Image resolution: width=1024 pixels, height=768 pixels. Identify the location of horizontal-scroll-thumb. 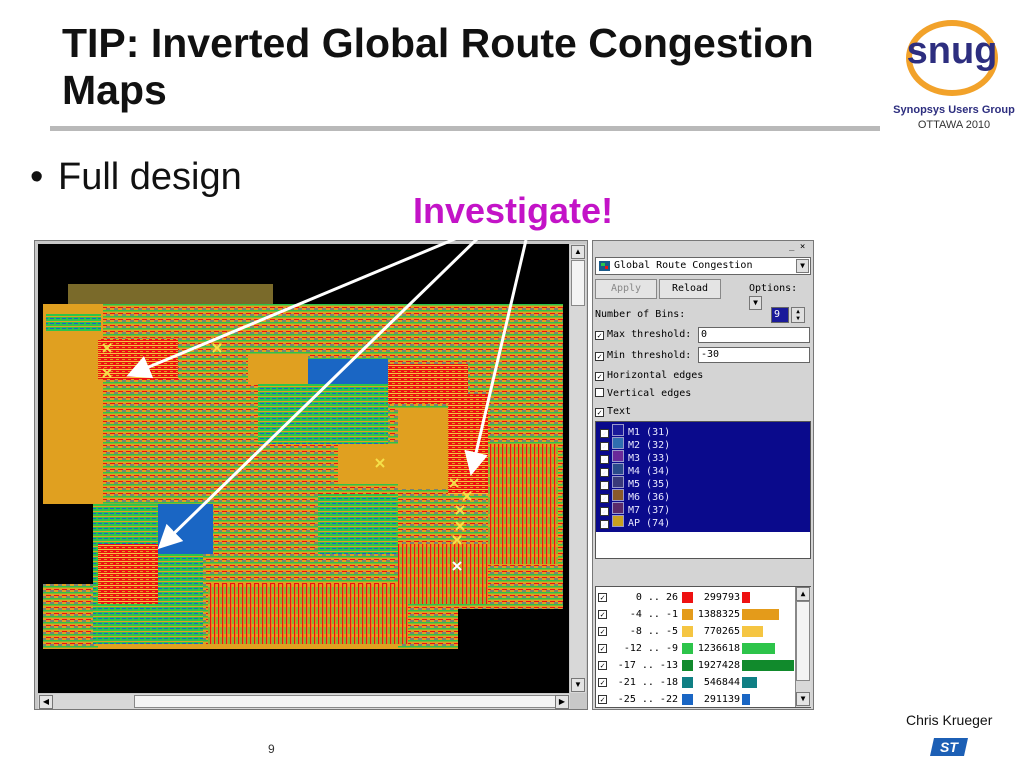
(346, 701).